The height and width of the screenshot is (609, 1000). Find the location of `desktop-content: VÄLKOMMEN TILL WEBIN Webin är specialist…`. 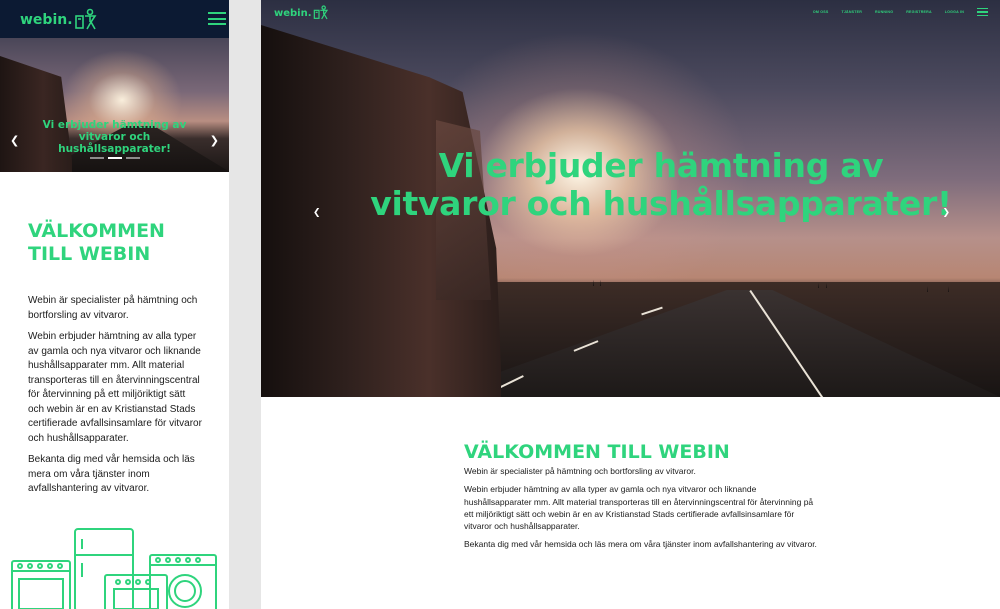

desktop-content: VÄLKOMMEN TILL WEBIN Webin är specialist… is located at coordinates (644, 499).